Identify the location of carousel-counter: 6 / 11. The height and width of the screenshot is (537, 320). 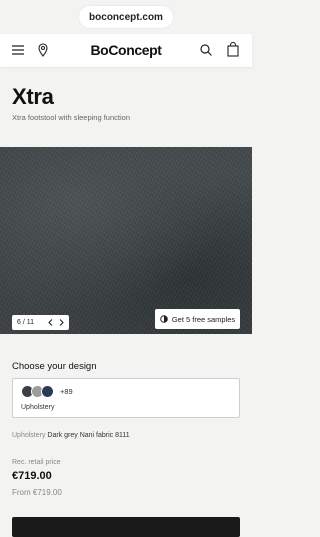
(25, 322).